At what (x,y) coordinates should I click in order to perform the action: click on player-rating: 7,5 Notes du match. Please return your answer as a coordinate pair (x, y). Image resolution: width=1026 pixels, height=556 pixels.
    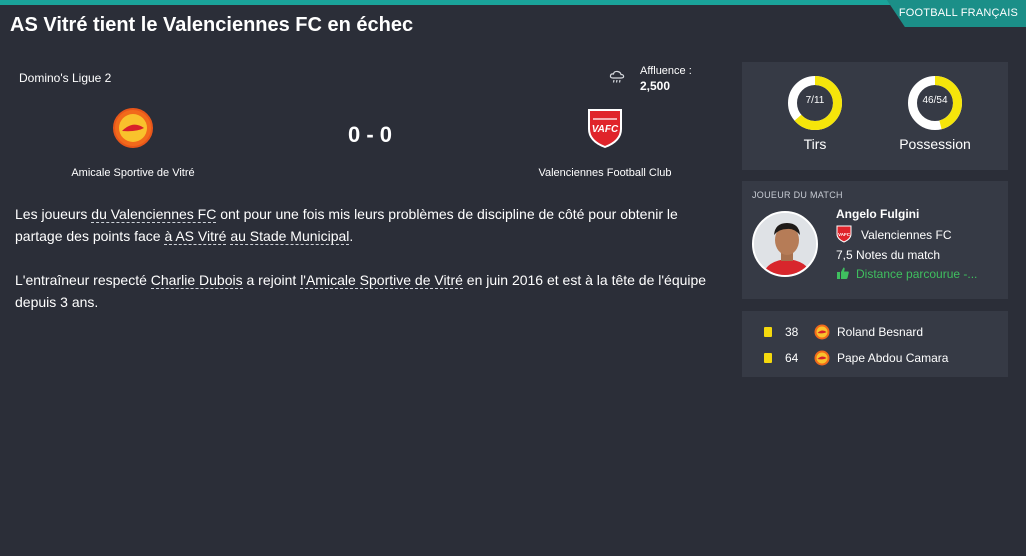
    Looking at the image, I should click on (888, 255).